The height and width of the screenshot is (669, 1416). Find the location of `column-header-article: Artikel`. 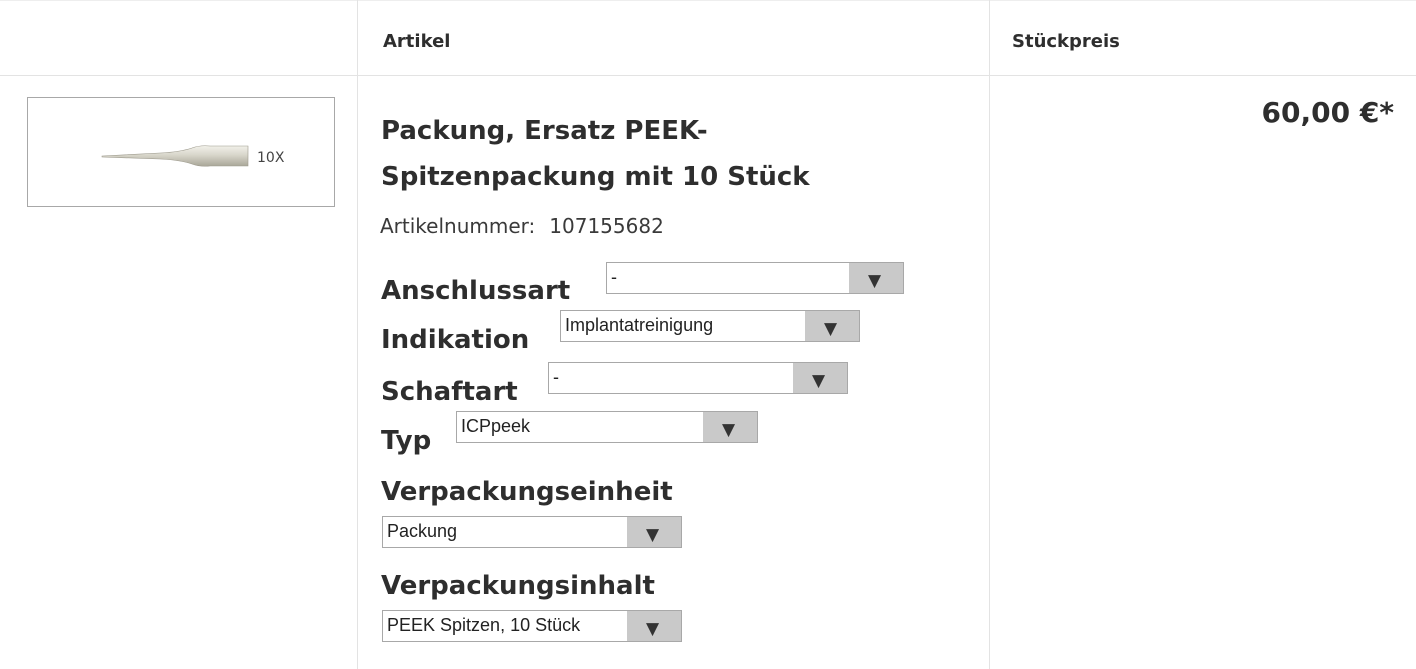

column-header-article: Artikel is located at coordinates (417, 41).